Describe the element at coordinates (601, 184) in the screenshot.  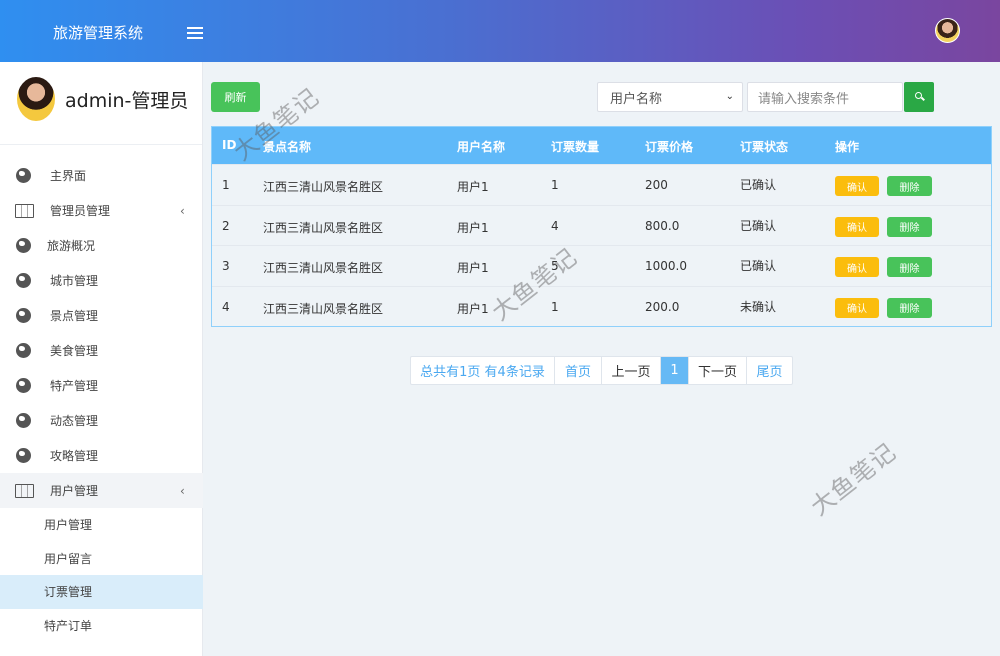
I see `table-row: 1 江西三清山风景名胜区 用户1 1 200 已确认 确认 删除` at that location.